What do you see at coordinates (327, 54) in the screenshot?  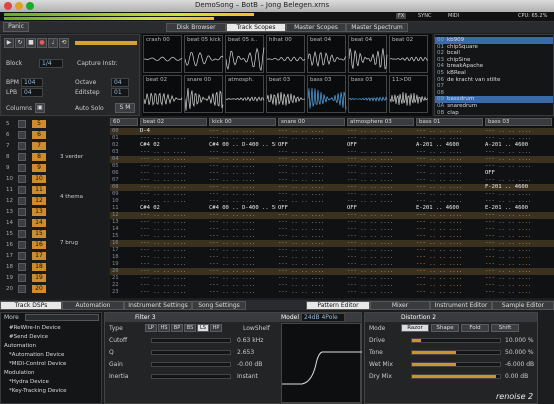 I see `track-scope: beat 04` at bounding box center [327, 54].